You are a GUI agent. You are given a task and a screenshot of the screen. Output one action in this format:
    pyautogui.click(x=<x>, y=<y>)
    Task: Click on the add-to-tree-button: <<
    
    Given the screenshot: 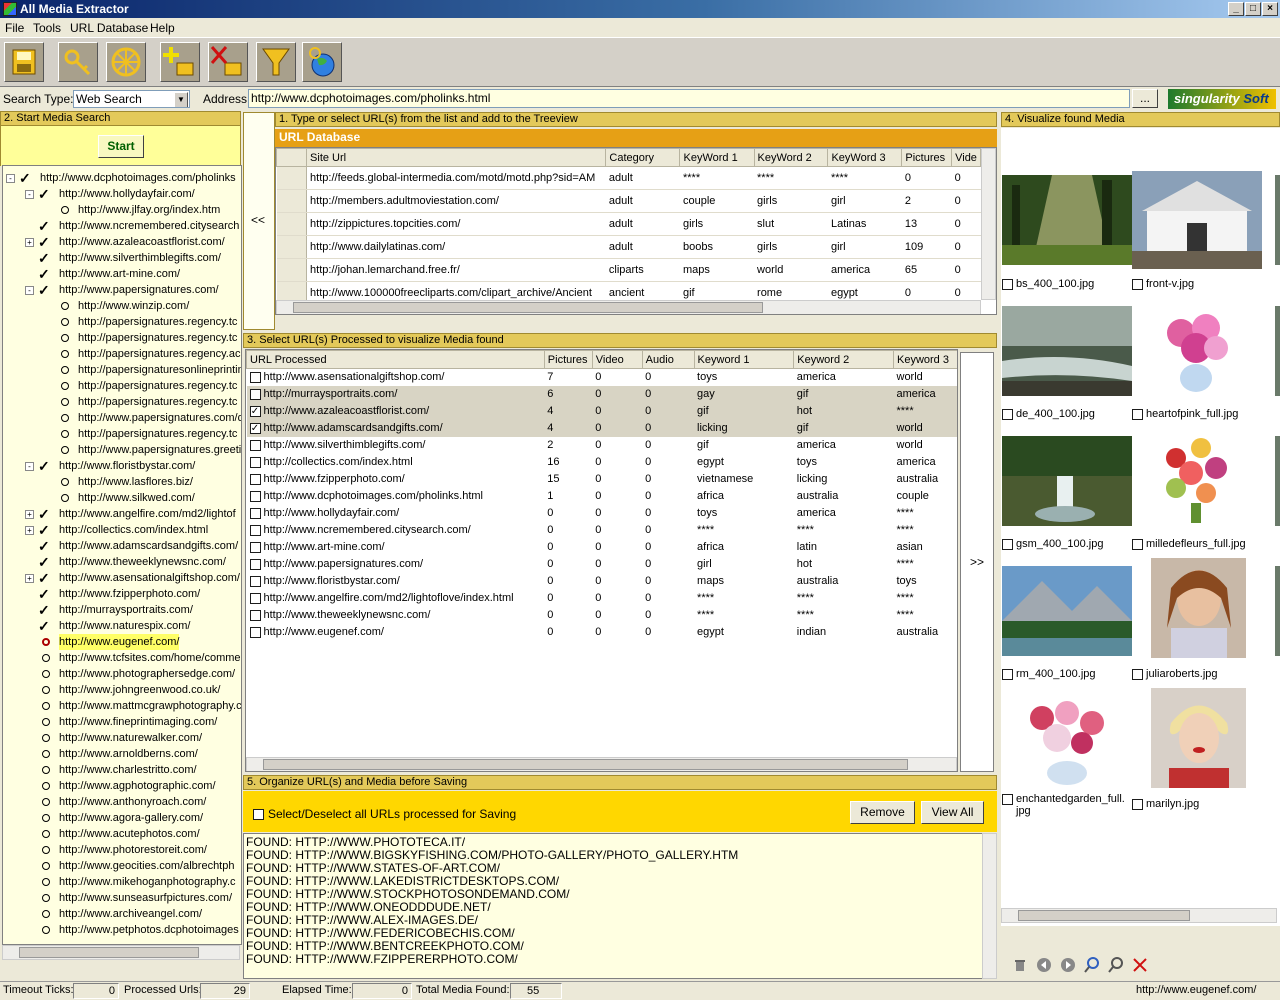 What is the action you would take?
    pyautogui.click(x=259, y=221)
    